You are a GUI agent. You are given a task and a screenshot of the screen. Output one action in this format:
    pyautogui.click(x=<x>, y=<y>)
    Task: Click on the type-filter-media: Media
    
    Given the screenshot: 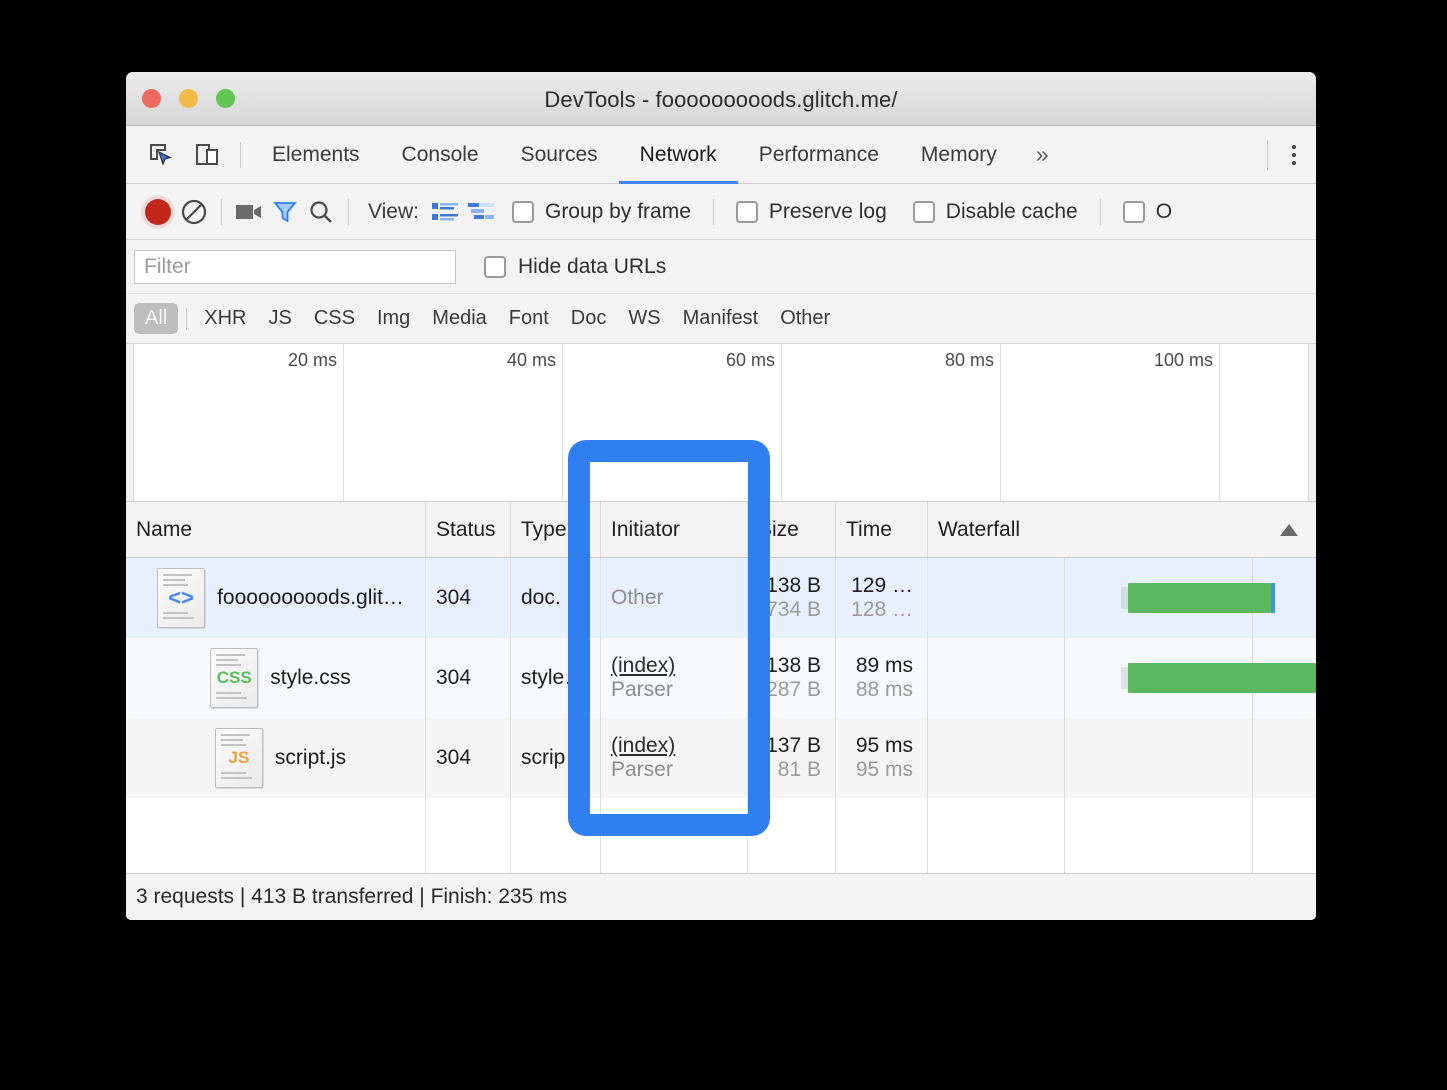 What is the action you would take?
    pyautogui.click(x=459, y=318)
    